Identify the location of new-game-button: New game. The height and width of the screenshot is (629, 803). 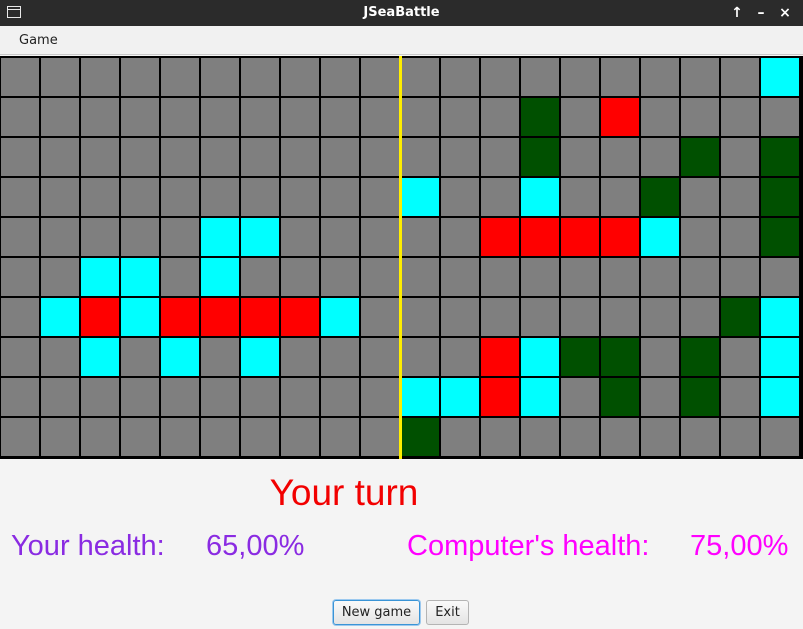
(376, 612).